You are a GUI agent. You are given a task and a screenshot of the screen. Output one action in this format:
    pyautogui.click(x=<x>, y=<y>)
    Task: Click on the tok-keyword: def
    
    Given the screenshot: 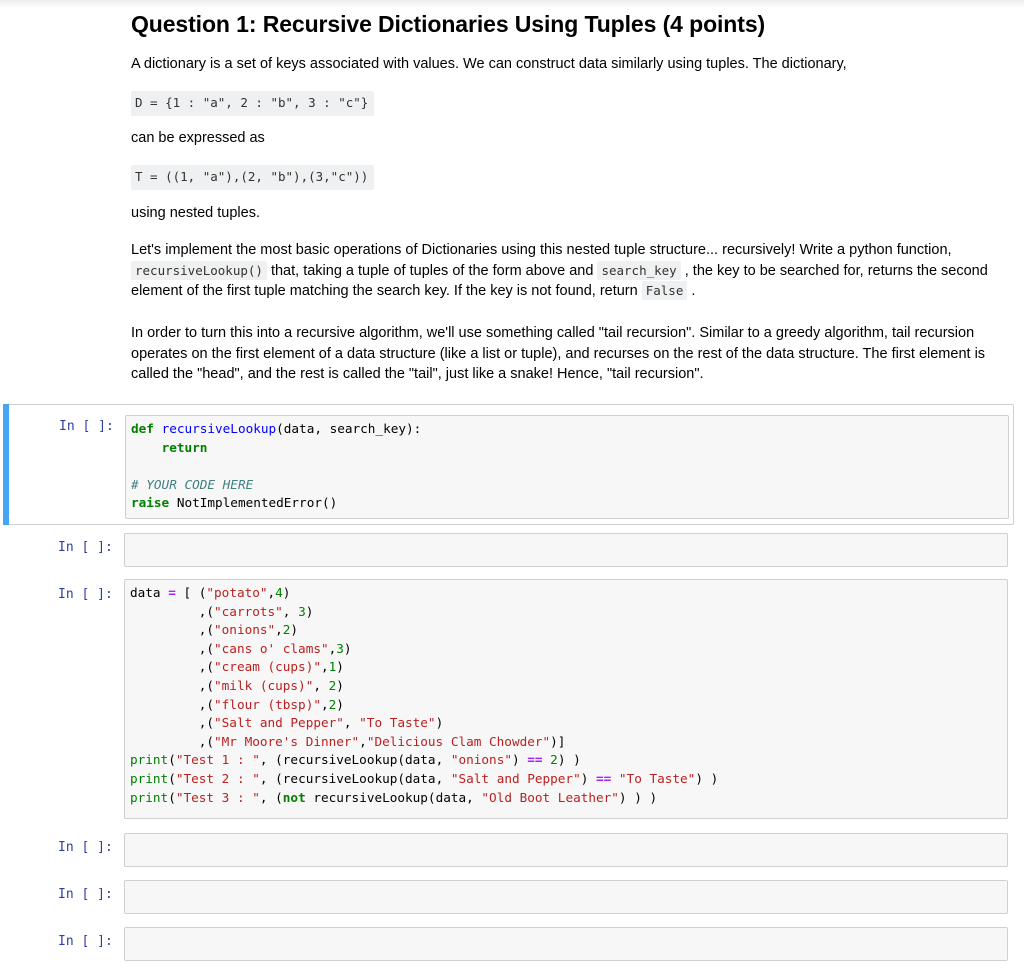 What is the action you would take?
    pyautogui.click(x=142, y=428)
    